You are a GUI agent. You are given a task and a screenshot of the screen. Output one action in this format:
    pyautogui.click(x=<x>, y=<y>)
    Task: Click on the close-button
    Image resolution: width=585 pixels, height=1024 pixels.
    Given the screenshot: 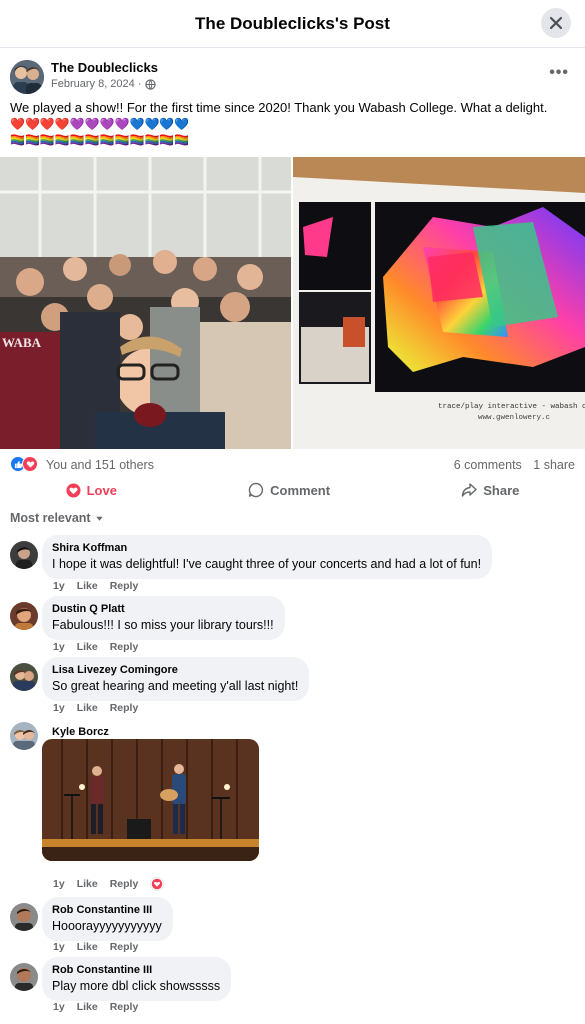 What is the action you would take?
    pyautogui.click(x=556, y=23)
    